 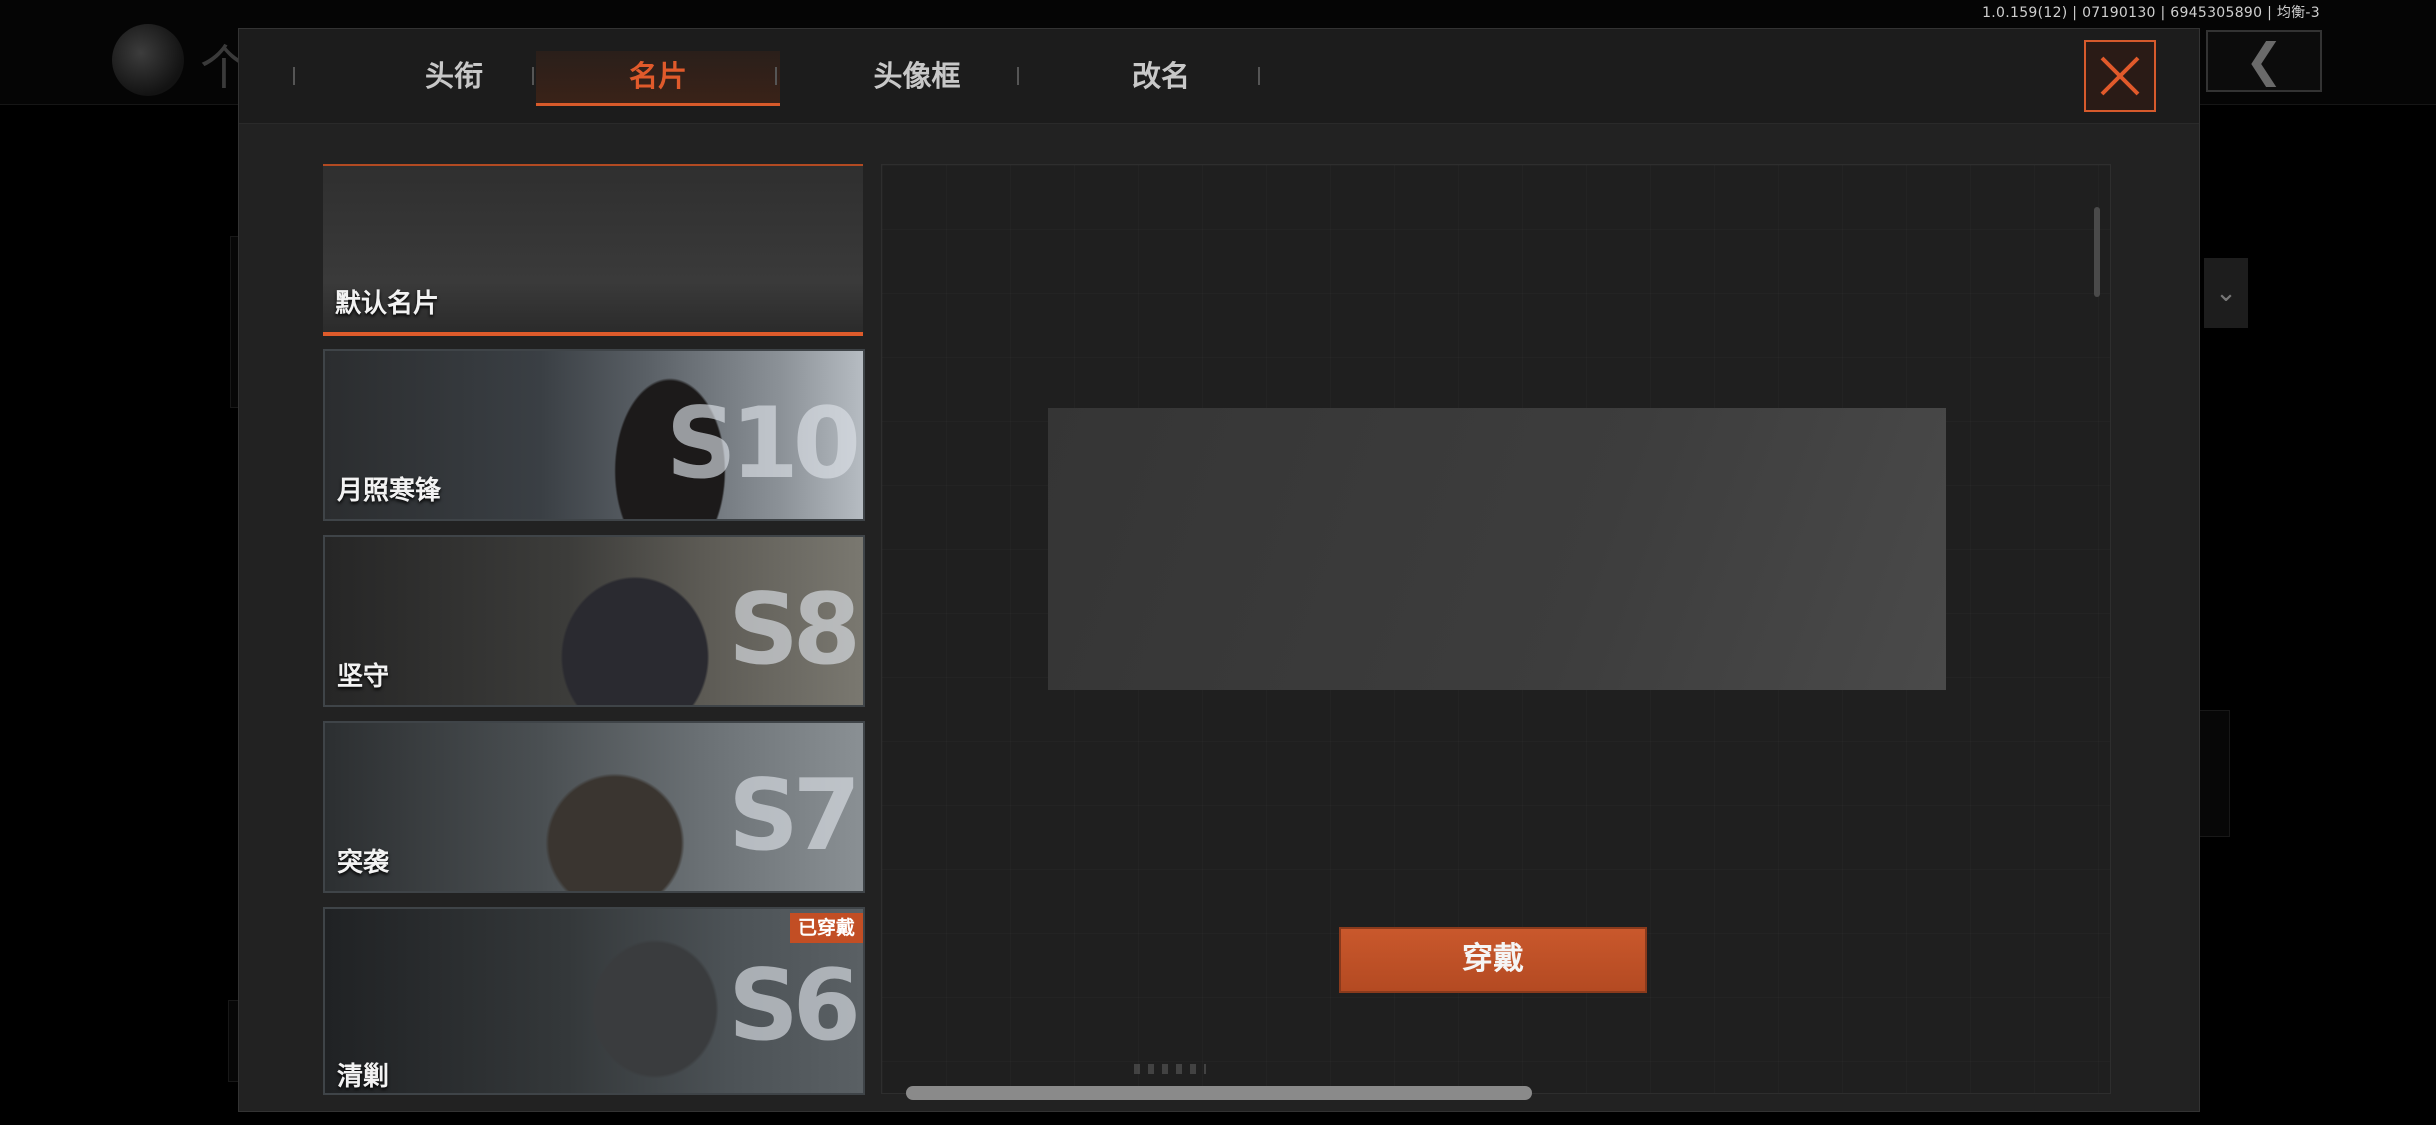 I want to click on tab-bar: 头衔 名片 头像框 改名, so click(x=1219, y=76).